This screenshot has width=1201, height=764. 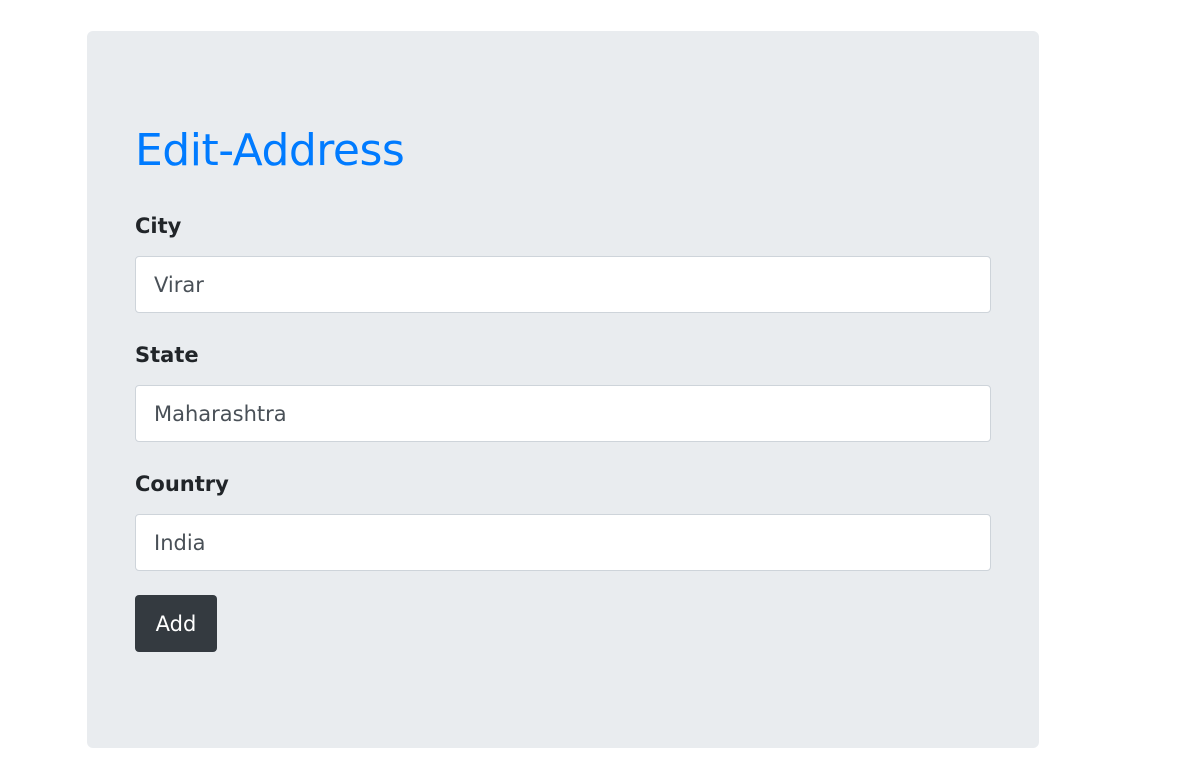 I want to click on page-title: Edit-Address, so click(x=270, y=150).